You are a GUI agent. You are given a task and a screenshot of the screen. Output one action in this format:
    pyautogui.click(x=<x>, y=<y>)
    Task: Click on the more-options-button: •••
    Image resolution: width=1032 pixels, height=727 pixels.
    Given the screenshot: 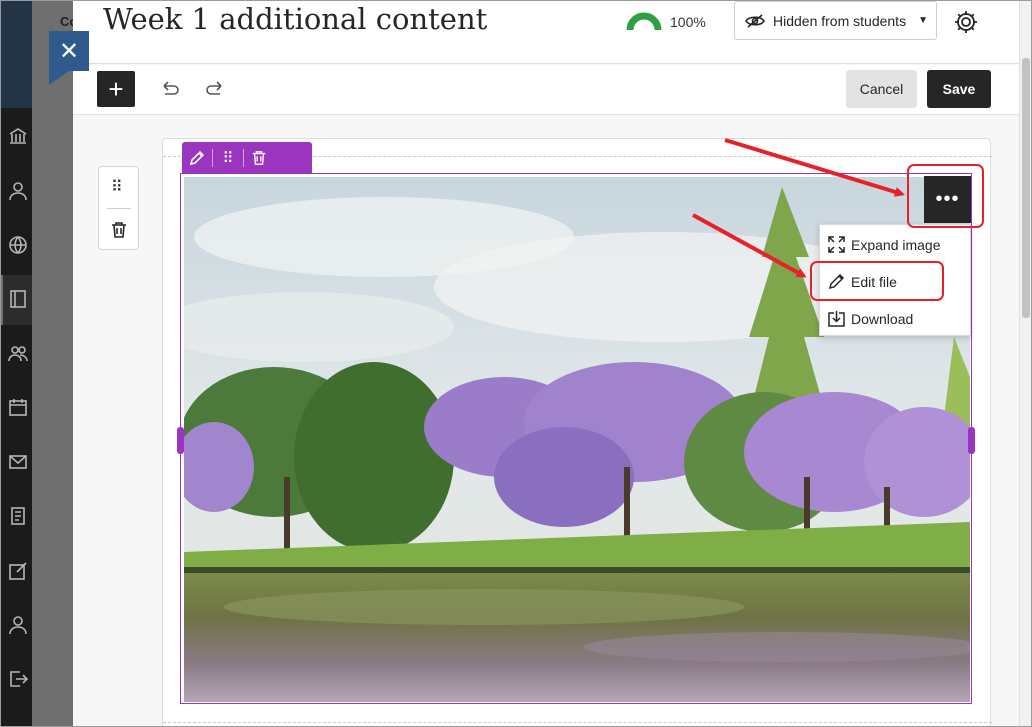 What is the action you would take?
    pyautogui.click(x=947, y=199)
    